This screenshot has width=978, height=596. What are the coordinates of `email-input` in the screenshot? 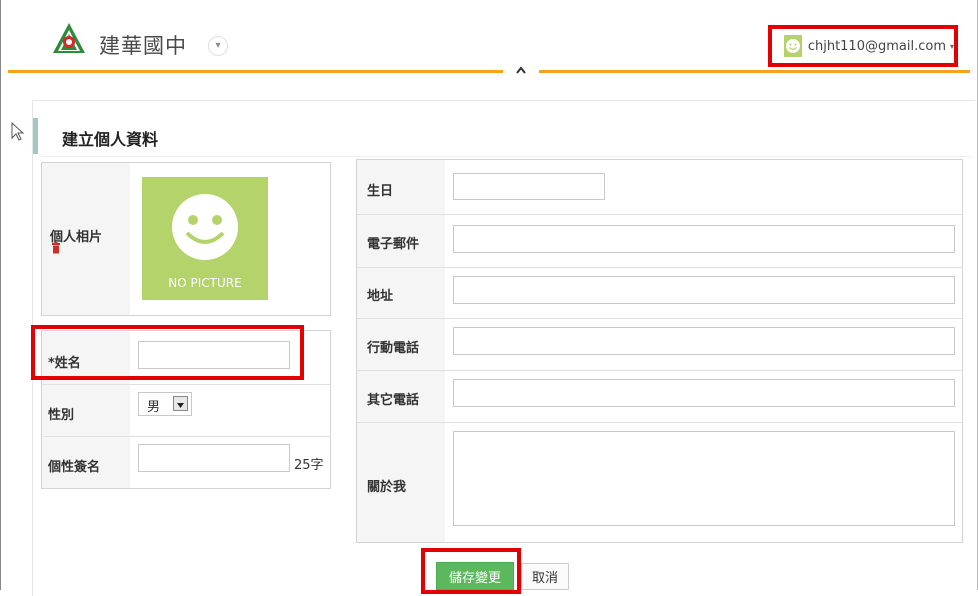 It's located at (704, 239).